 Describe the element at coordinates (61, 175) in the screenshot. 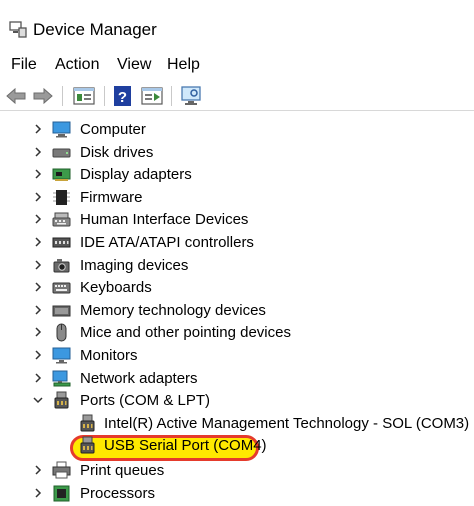

I see `display-adapter-icon` at that location.